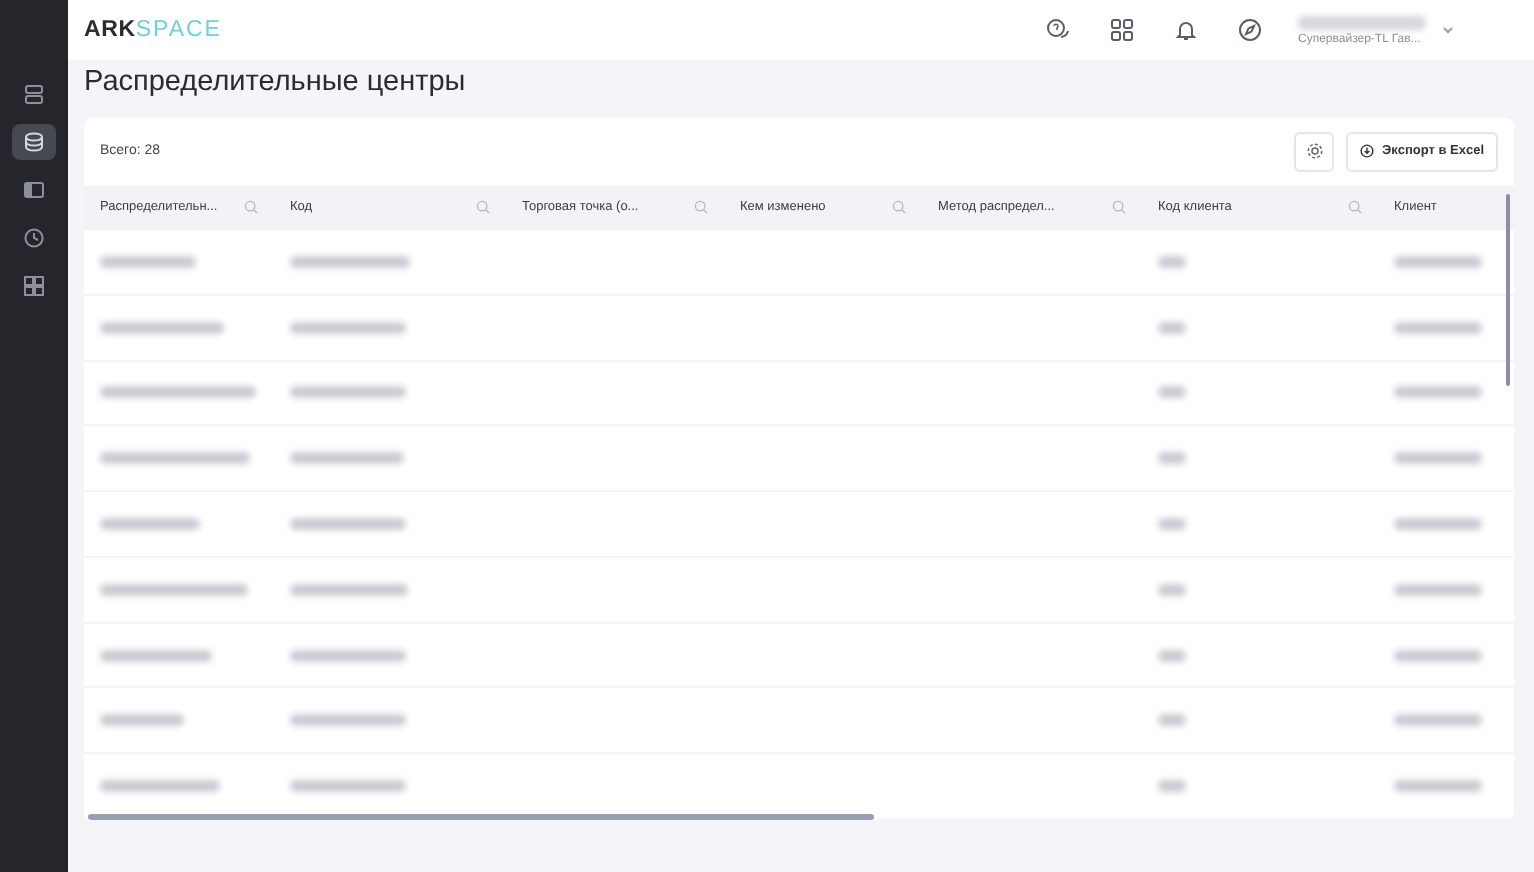 This screenshot has height=872, width=1534. What do you see at coordinates (34, 94) in the screenshot?
I see `list-icon` at bounding box center [34, 94].